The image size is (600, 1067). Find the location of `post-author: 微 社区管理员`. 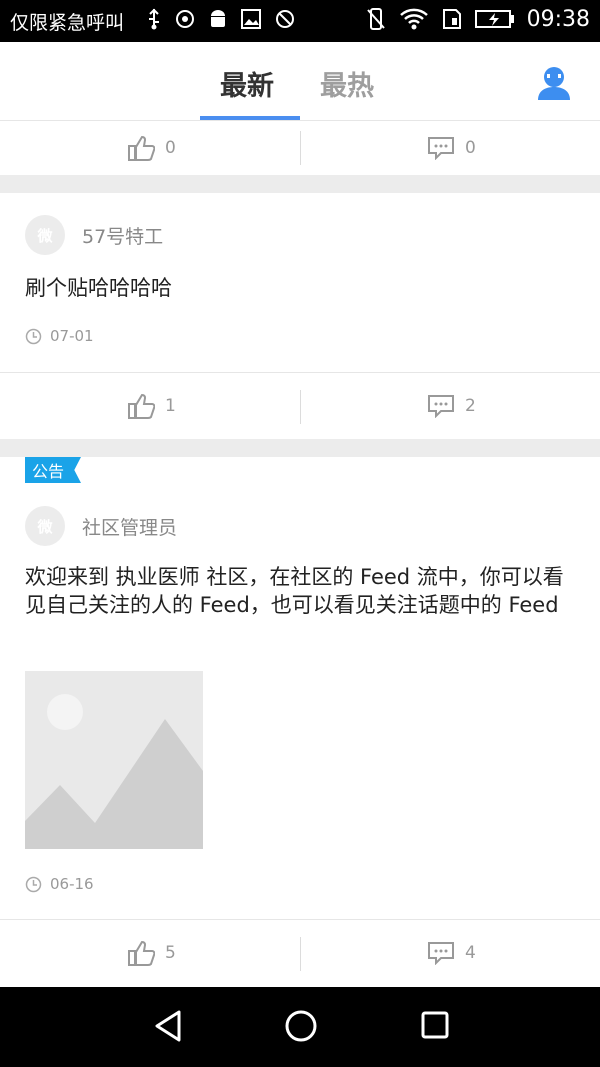

post-author: 微 社区管理员 is located at coordinates (101, 526).